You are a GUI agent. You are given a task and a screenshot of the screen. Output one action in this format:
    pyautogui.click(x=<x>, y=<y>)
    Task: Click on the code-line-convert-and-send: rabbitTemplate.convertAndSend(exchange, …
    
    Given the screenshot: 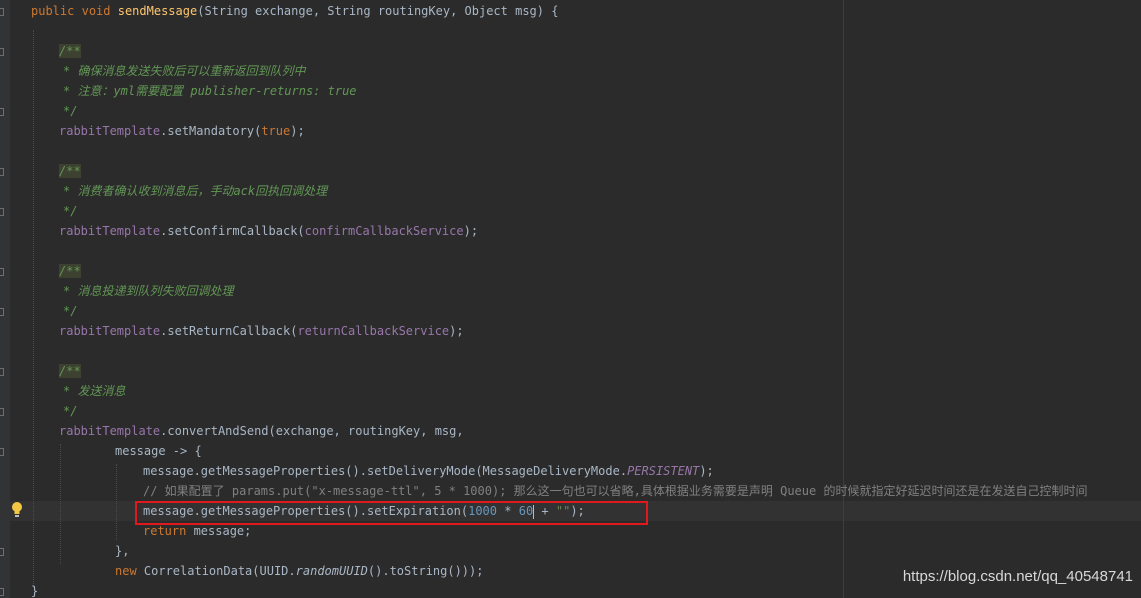 What is the action you would take?
    pyautogui.click(x=261, y=431)
    